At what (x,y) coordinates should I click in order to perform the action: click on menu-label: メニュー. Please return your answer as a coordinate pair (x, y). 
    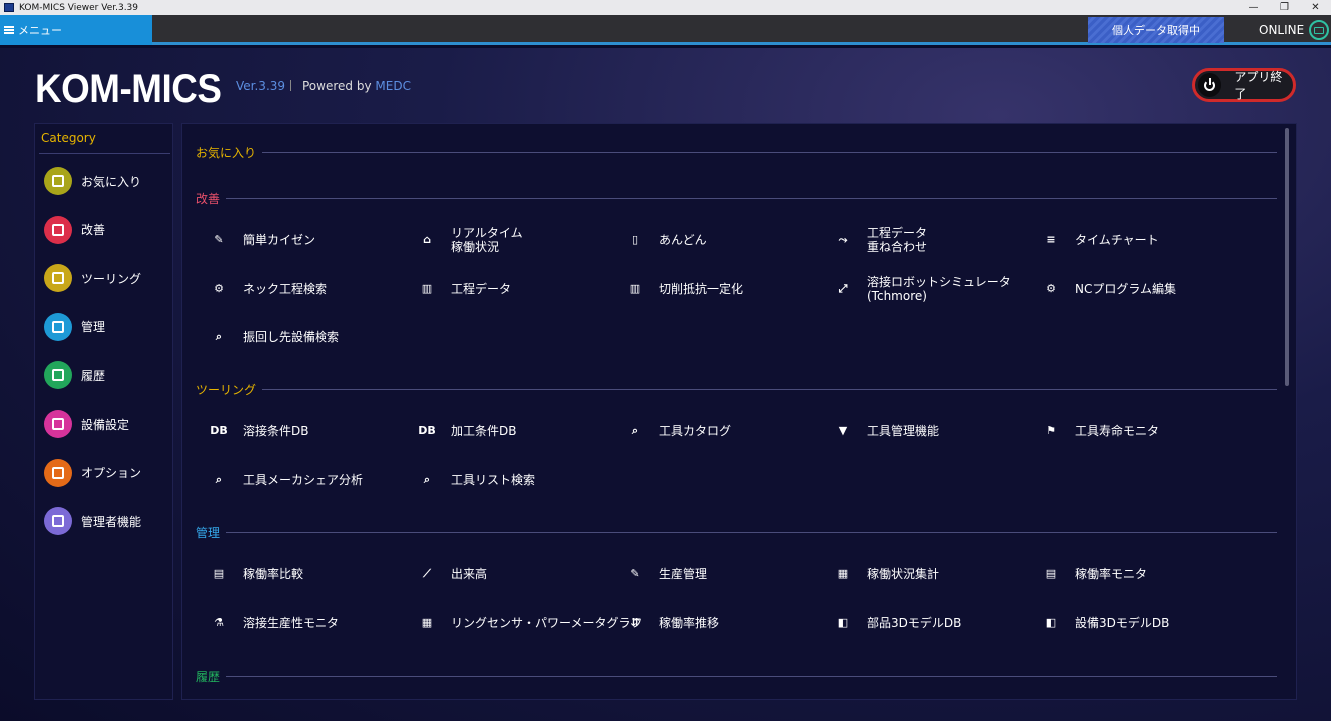
    Looking at the image, I should click on (40, 30).